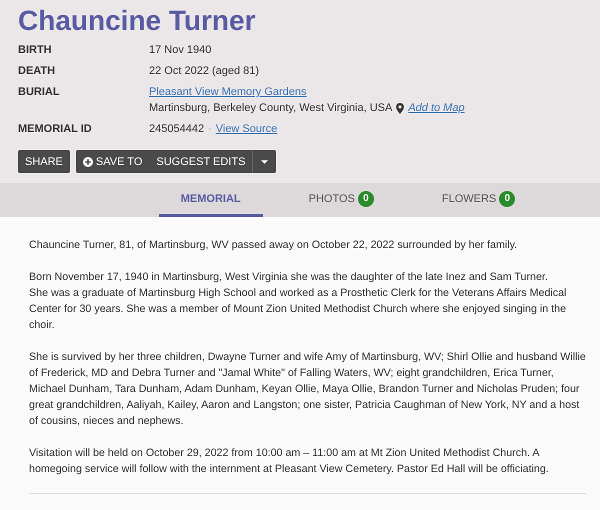 This screenshot has height=510, width=600. I want to click on plus-circle-icon, so click(87, 161).